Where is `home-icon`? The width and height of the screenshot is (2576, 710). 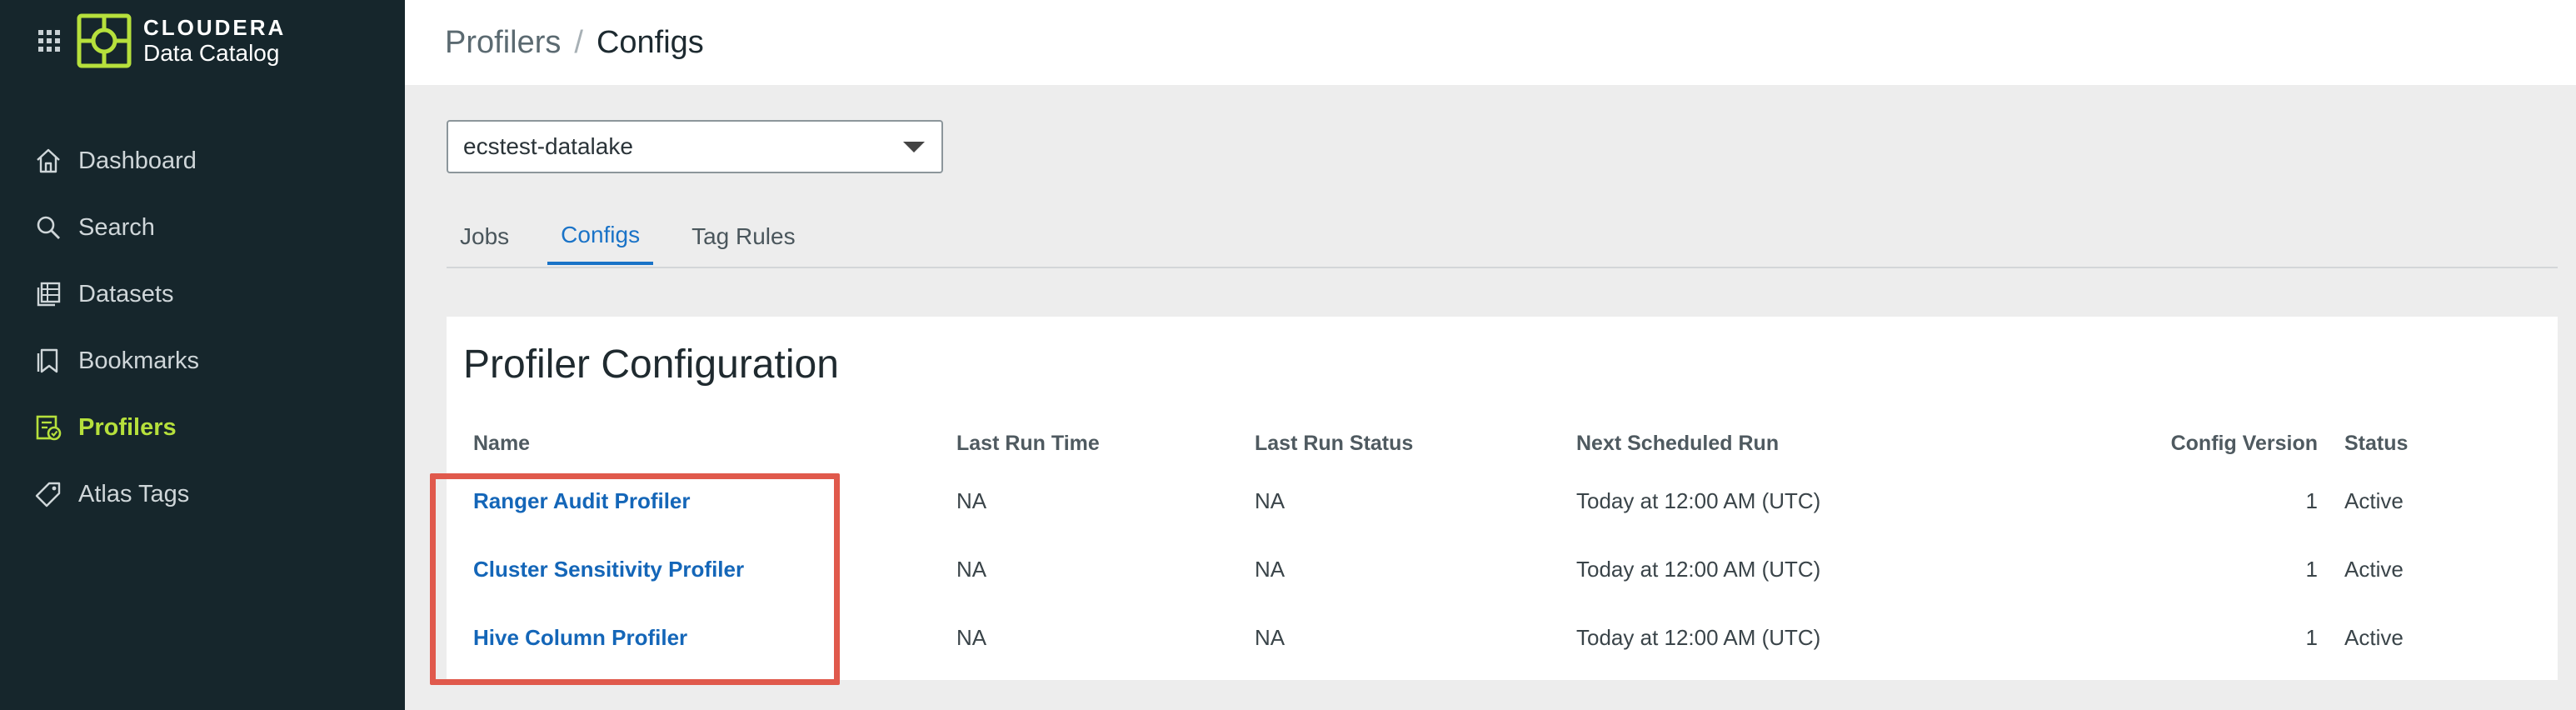
home-icon is located at coordinates (48, 161).